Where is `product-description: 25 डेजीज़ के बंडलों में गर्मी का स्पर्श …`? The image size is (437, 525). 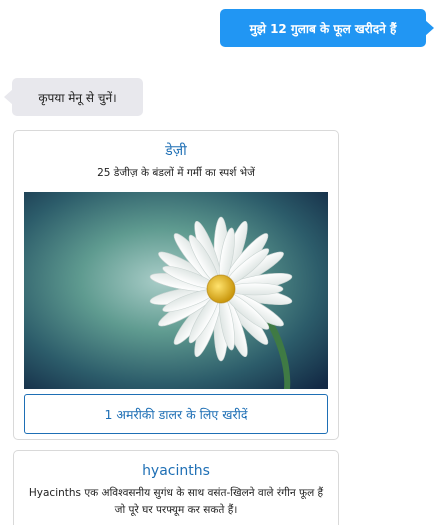
product-description: 25 डेजीज़ के बंडलों में गर्मी का स्पर्श … is located at coordinates (176, 173).